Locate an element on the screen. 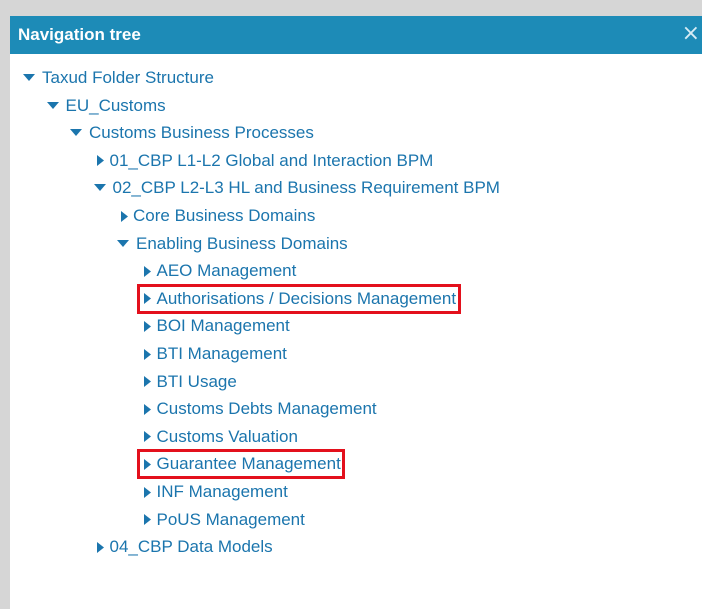 The width and height of the screenshot is (702, 609). tree-node-label: Customs Business Processes is located at coordinates (201, 133).